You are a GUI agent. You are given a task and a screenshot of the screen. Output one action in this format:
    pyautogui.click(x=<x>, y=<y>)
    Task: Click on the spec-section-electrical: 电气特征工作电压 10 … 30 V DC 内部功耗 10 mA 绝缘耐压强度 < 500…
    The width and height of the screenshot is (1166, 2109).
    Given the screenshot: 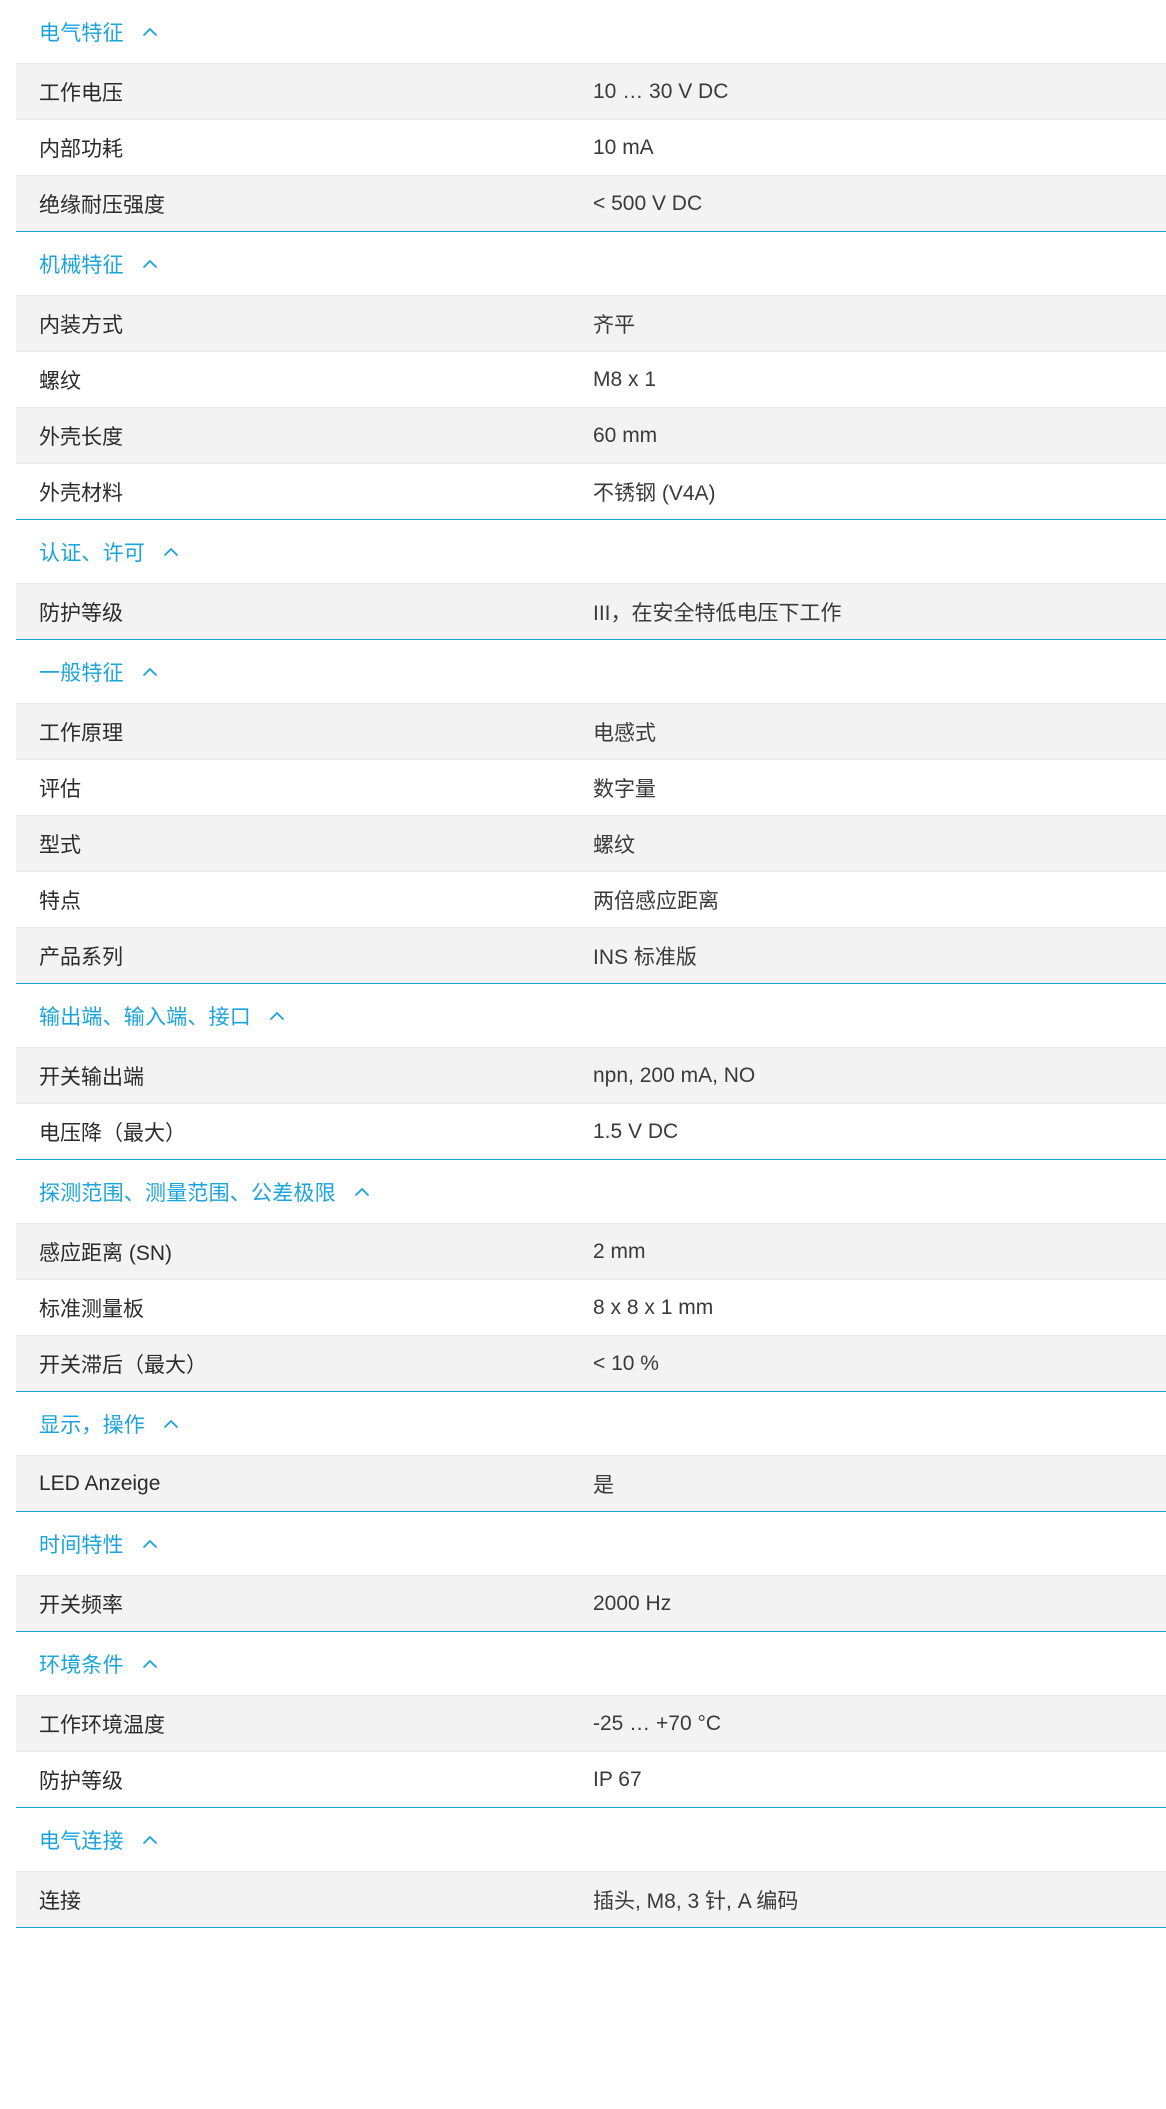 What is the action you would take?
    pyautogui.click(x=591, y=116)
    